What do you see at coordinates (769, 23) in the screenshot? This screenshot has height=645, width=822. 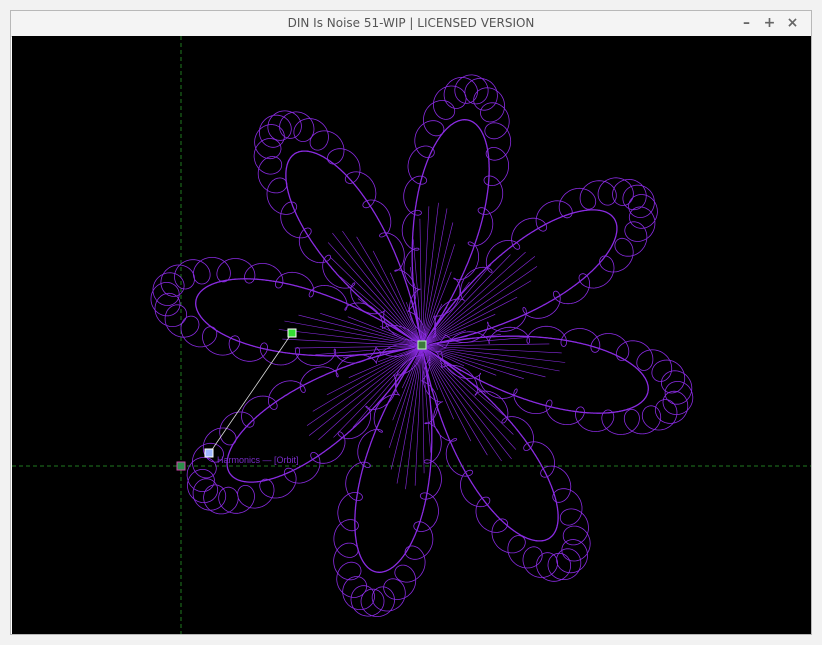 I see `maximize-button: +` at bounding box center [769, 23].